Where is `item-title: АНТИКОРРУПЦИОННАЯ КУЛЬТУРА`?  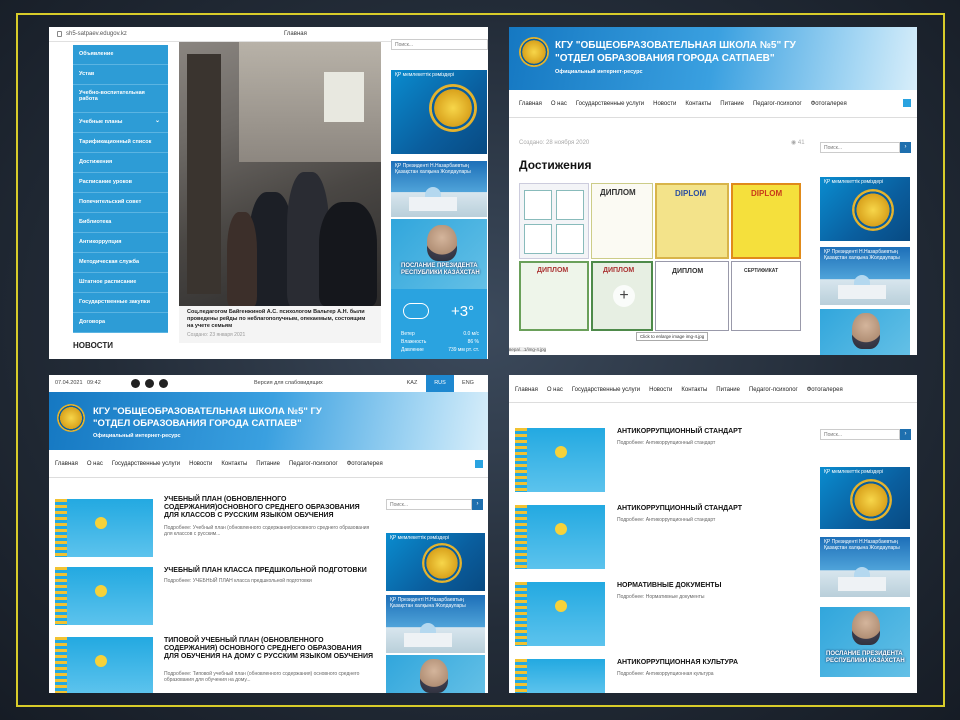
item-title: АНТИКОРРУПЦИОННАЯ КУЛЬТУРА is located at coordinates (712, 663).